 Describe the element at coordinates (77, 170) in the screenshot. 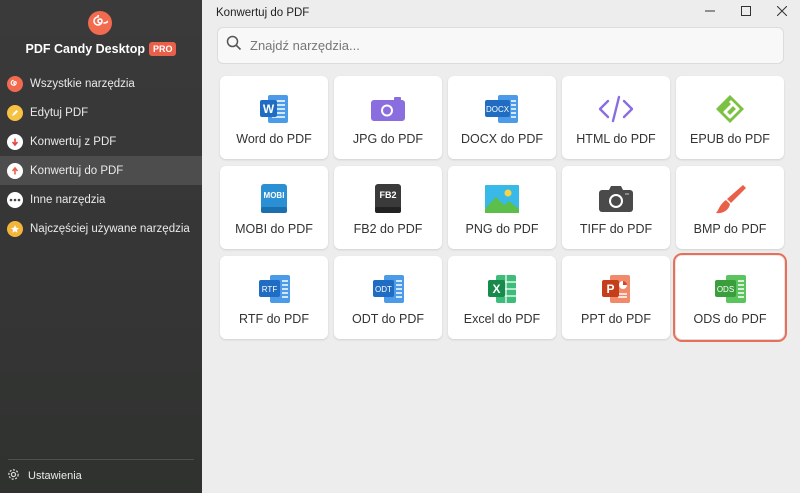

I see `sidebar-item-label: Konwertuj do PDF` at that location.